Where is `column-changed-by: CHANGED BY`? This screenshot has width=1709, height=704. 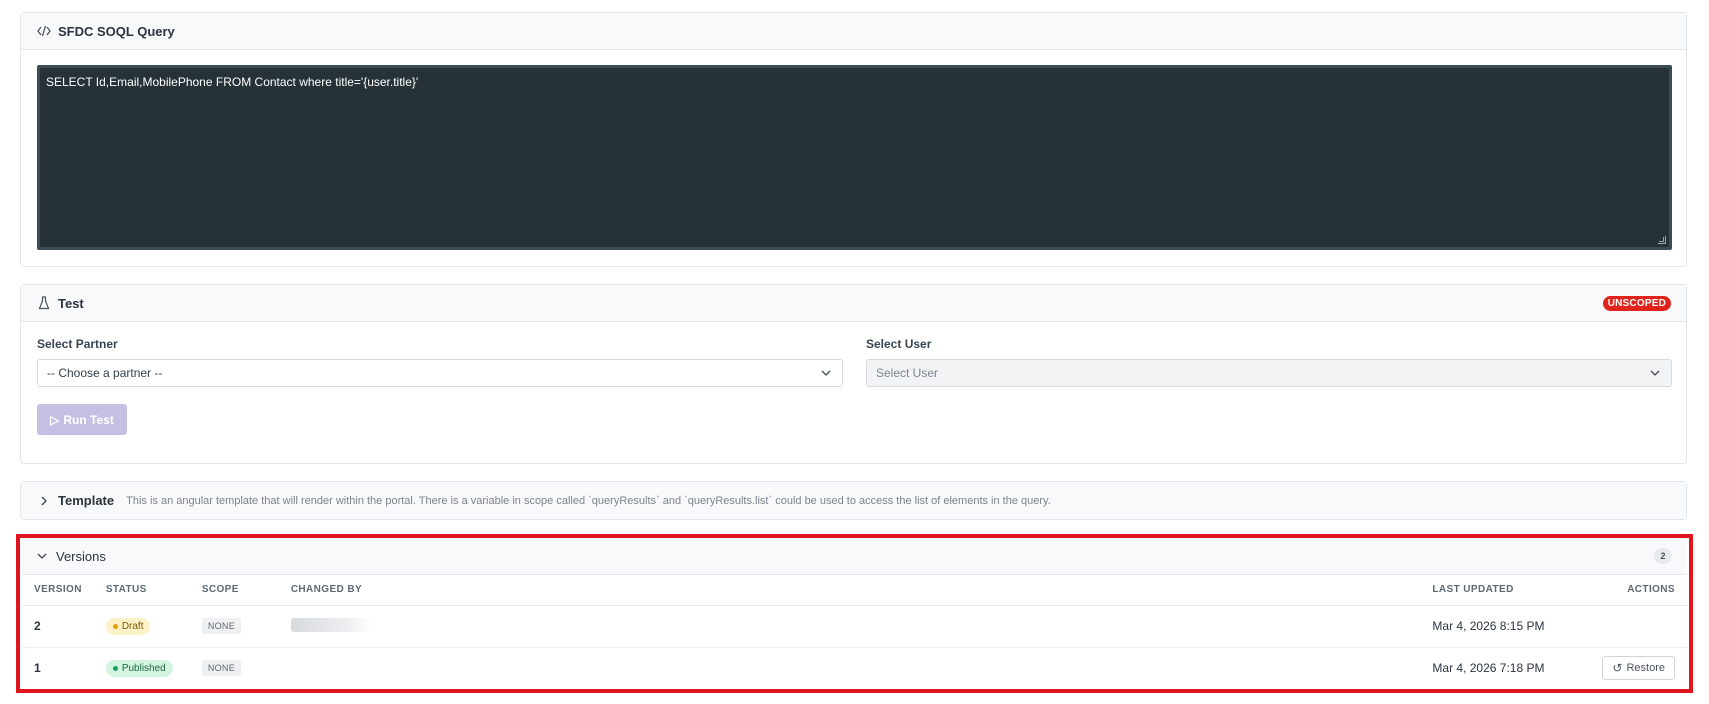
column-changed-by: CHANGED BY is located at coordinates (849, 590).